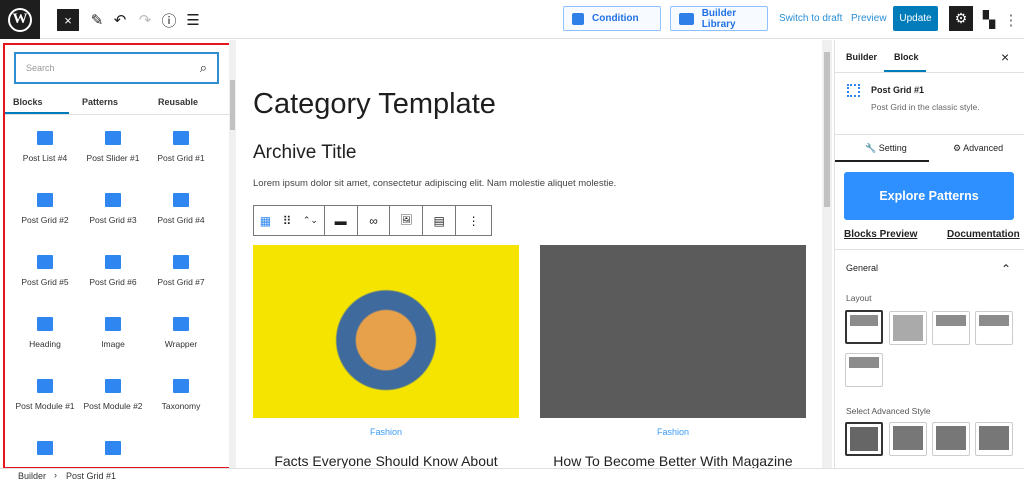 The image size is (1024, 482). What do you see at coordinates (45, 395) in the screenshot?
I see `block-item: Post Module #1` at bounding box center [45, 395].